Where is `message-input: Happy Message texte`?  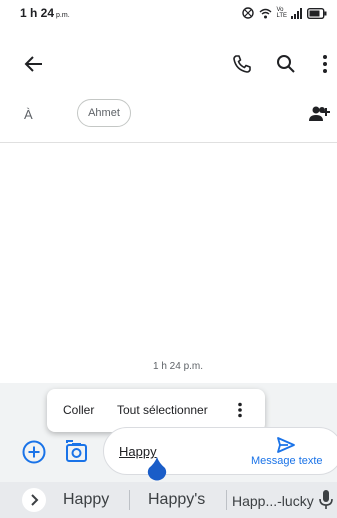 message-input: Happy Message texte is located at coordinates (220, 451).